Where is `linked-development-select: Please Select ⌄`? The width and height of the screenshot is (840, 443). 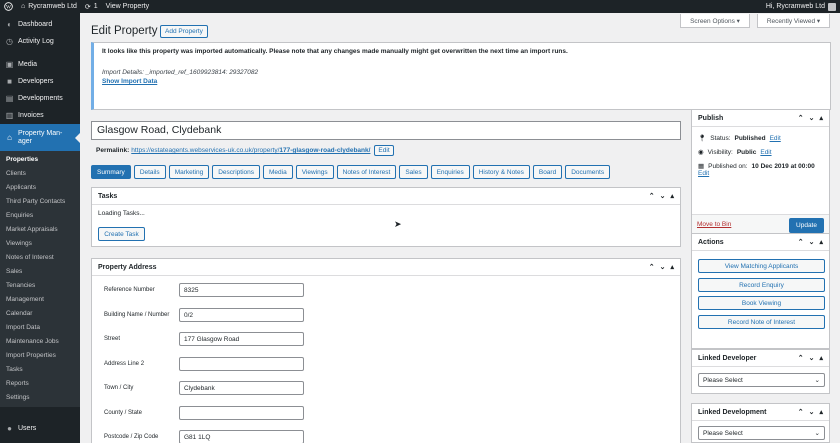 linked-development-select: Please Select ⌄ is located at coordinates (761, 433).